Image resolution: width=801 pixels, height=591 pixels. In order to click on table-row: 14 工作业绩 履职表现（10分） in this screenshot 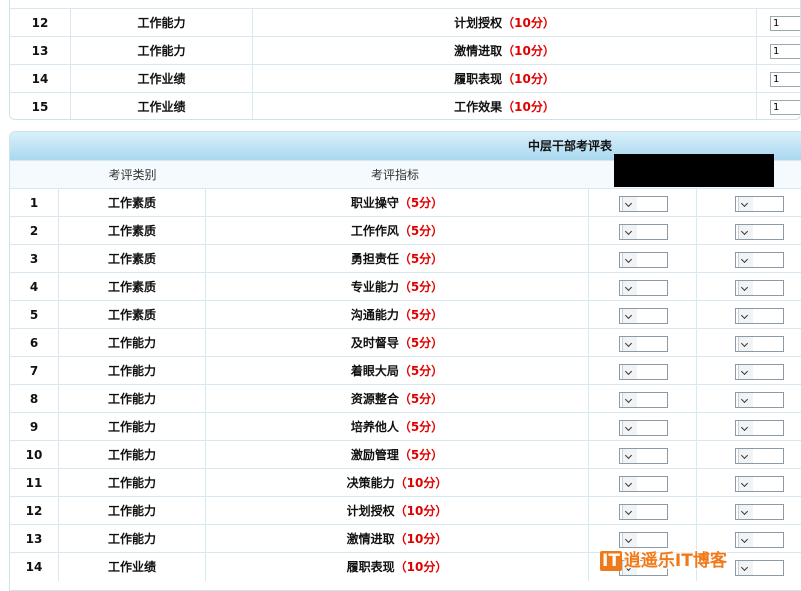, I will do `click(405, 78)`.